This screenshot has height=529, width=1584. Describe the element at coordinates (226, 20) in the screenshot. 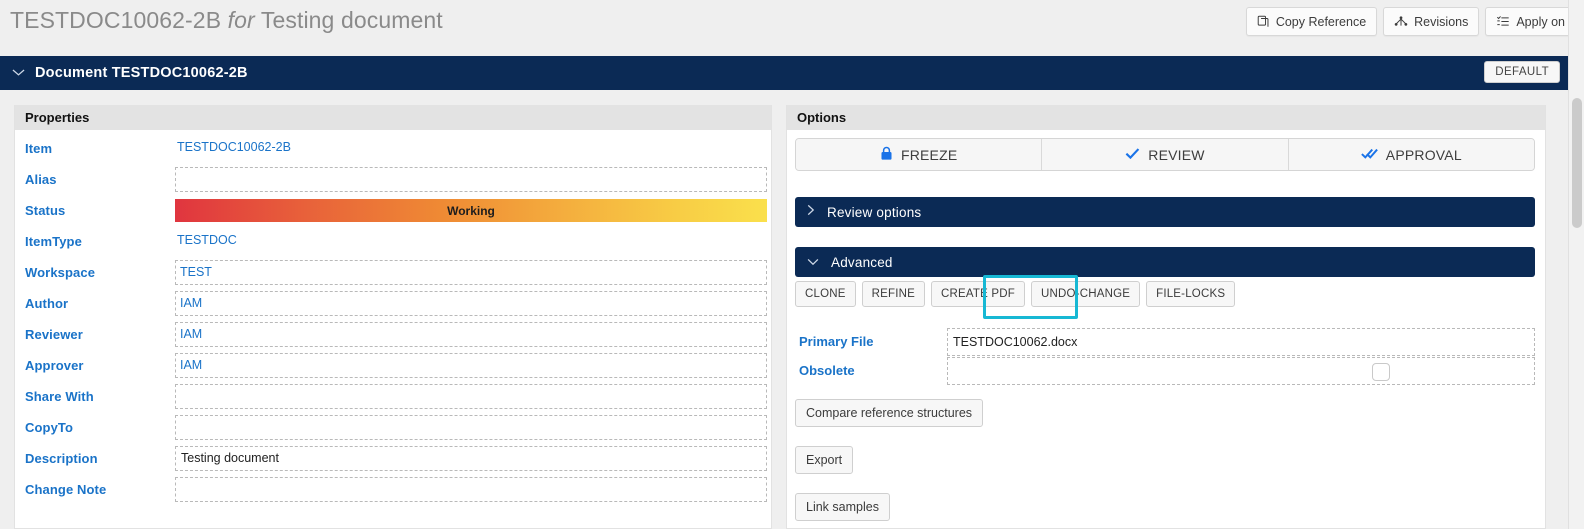

I see `page-title: TESTDOC10062-2B for Testing document` at that location.